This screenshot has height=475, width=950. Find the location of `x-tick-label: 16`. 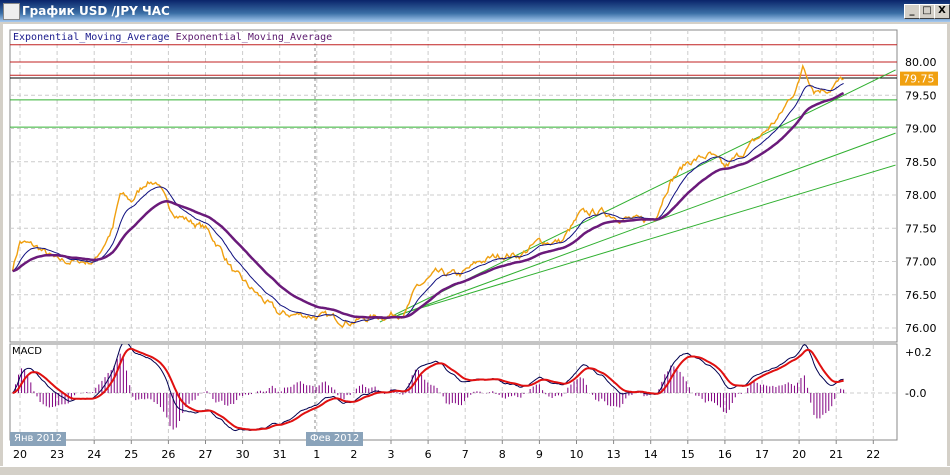

x-tick-label: 16 is located at coordinates (725, 454).